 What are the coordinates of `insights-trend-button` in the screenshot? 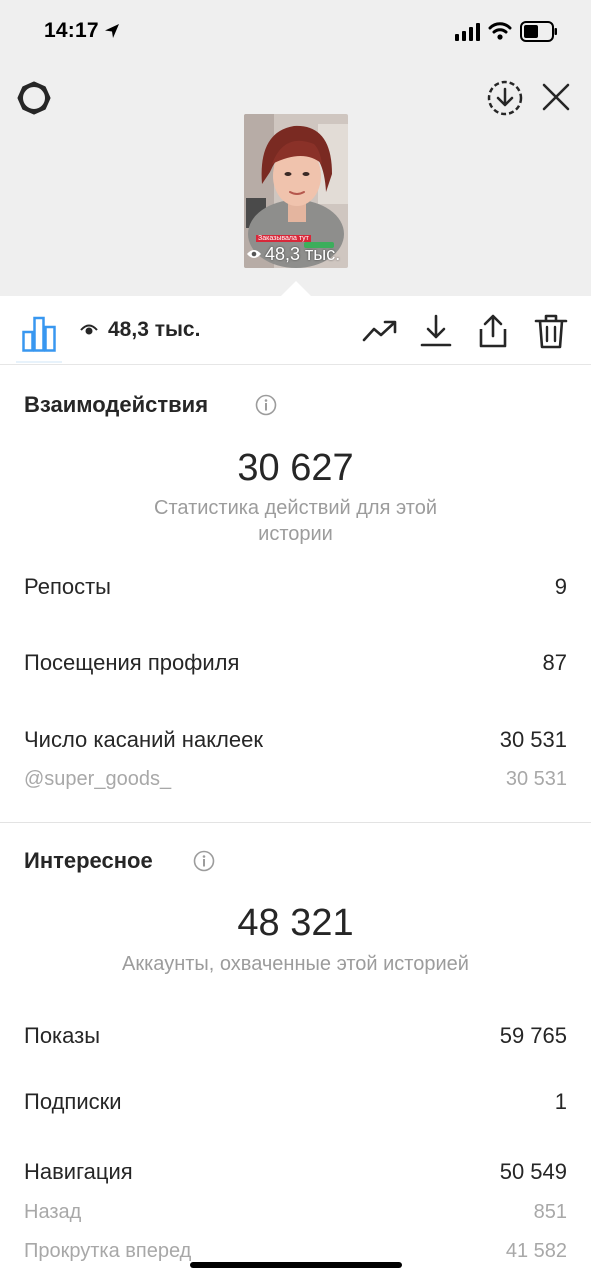 It's located at (379, 331).